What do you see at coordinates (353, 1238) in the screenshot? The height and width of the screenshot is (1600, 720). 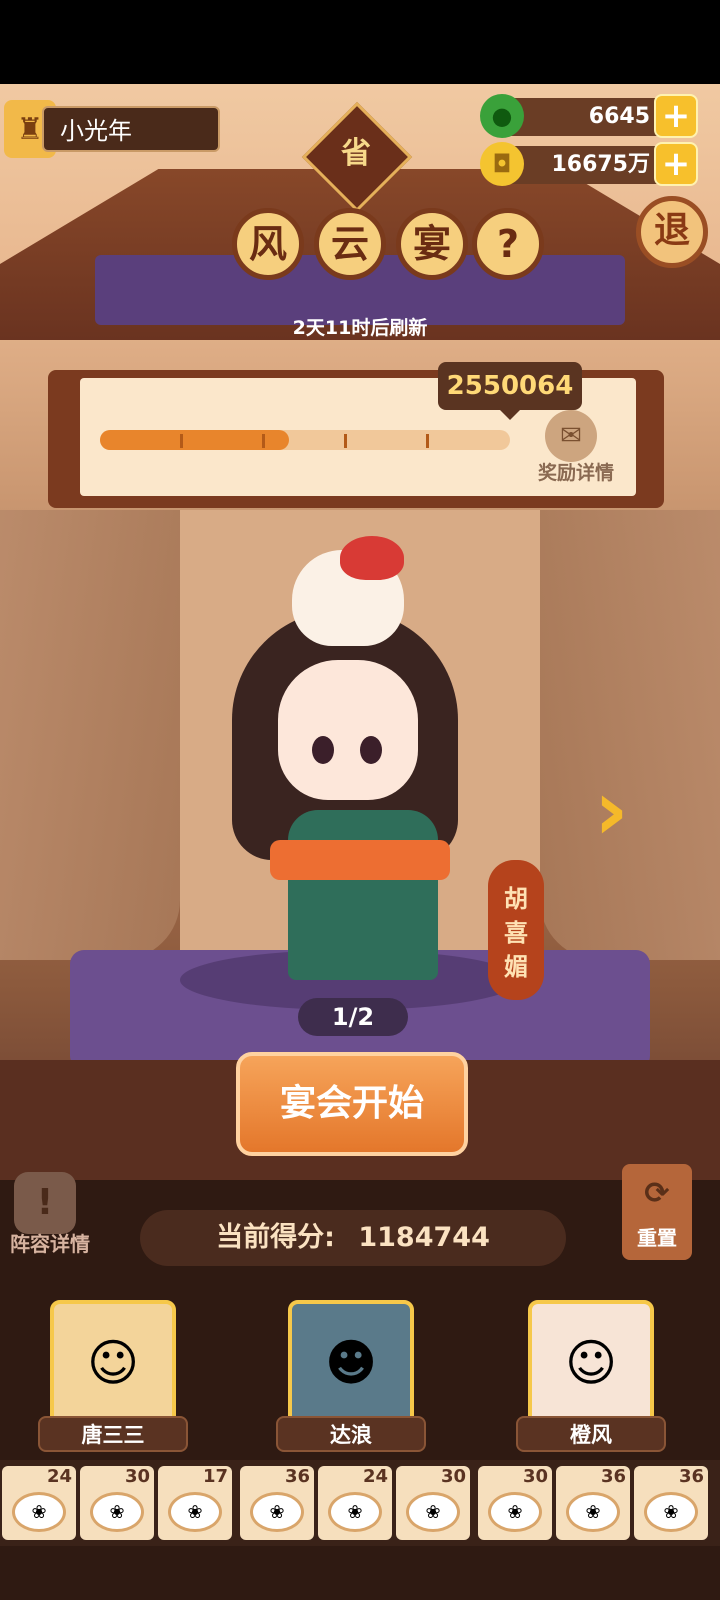 I see `current-score: 当前得分: 1184744` at bounding box center [353, 1238].